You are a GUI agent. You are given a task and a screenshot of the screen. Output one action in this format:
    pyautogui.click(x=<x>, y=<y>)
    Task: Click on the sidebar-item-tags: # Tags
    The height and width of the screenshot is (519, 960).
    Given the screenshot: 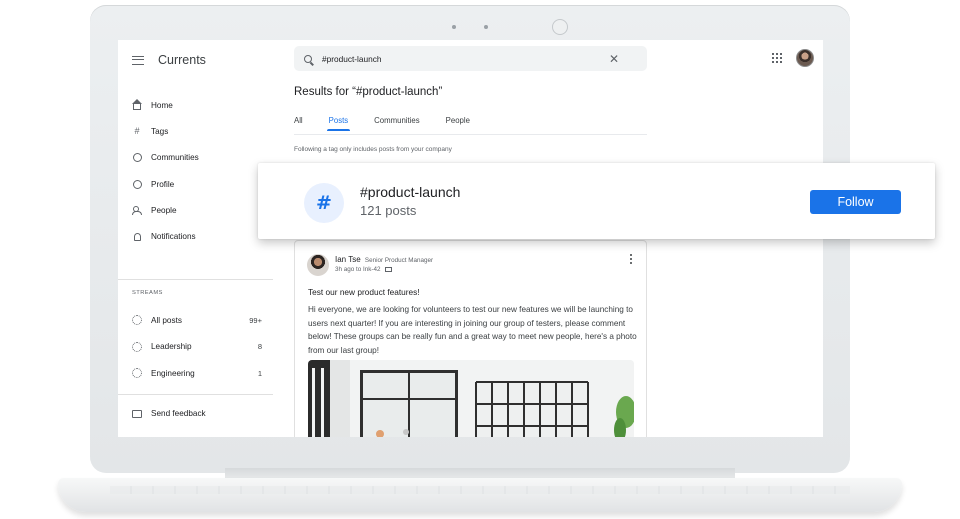 What is the action you would take?
    pyautogui.click(x=165, y=131)
    